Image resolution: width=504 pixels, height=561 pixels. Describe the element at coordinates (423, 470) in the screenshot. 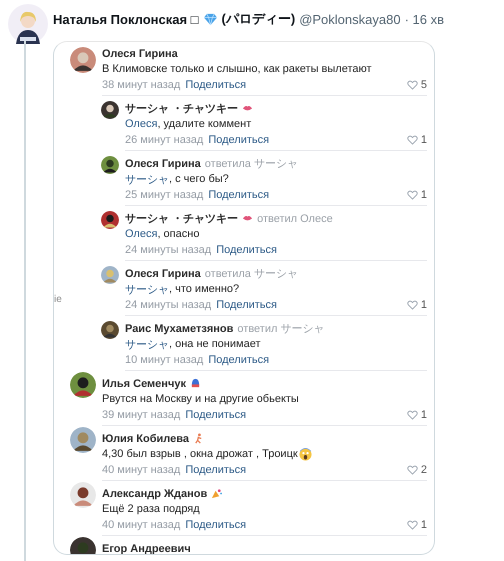

I see `like-count: 2` at that location.